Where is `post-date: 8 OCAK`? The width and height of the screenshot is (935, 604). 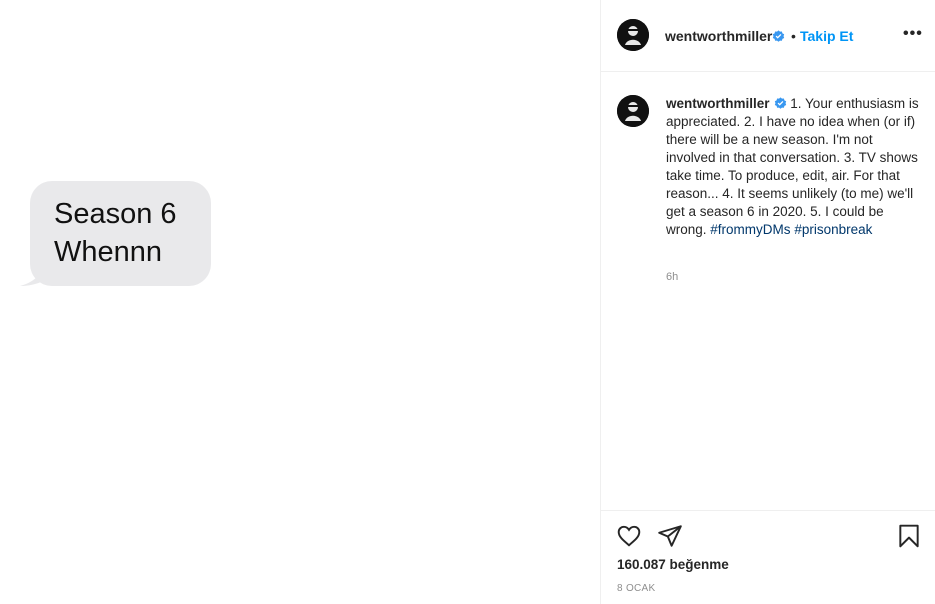
post-date: 8 OCAK is located at coordinates (636, 588).